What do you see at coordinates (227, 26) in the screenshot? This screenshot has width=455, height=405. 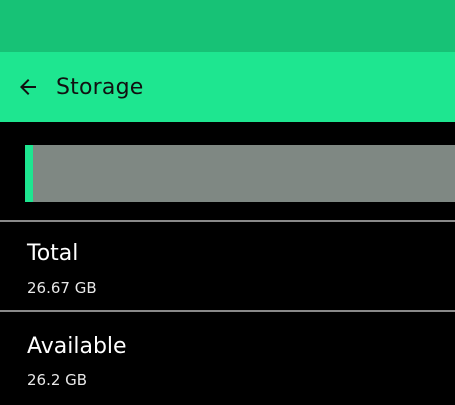 I see `status-bar` at bounding box center [227, 26].